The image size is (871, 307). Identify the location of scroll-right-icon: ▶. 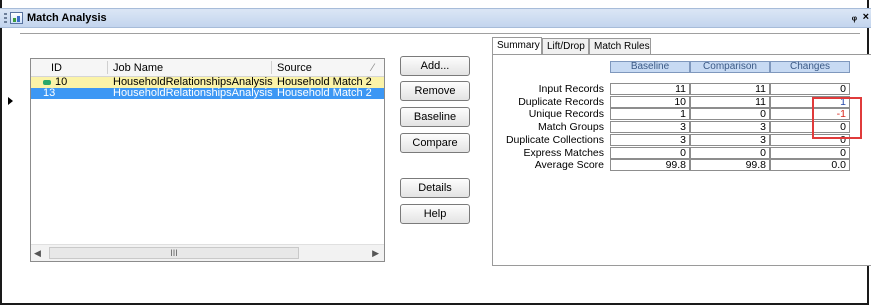
(375, 253).